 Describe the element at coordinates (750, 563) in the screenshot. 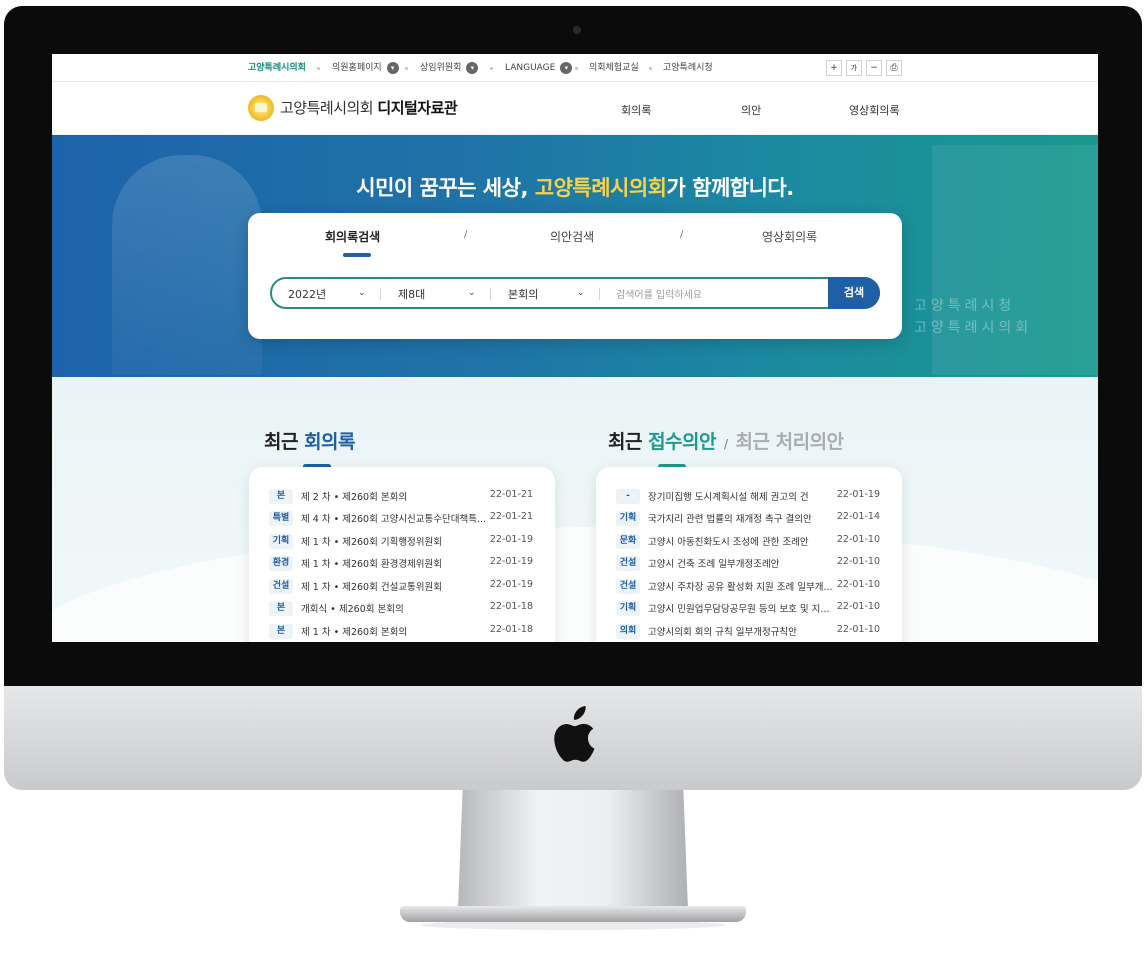

I see `list-item: 건설 고양시 건축 조례 일부개정조례안 22-01-10` at that location.